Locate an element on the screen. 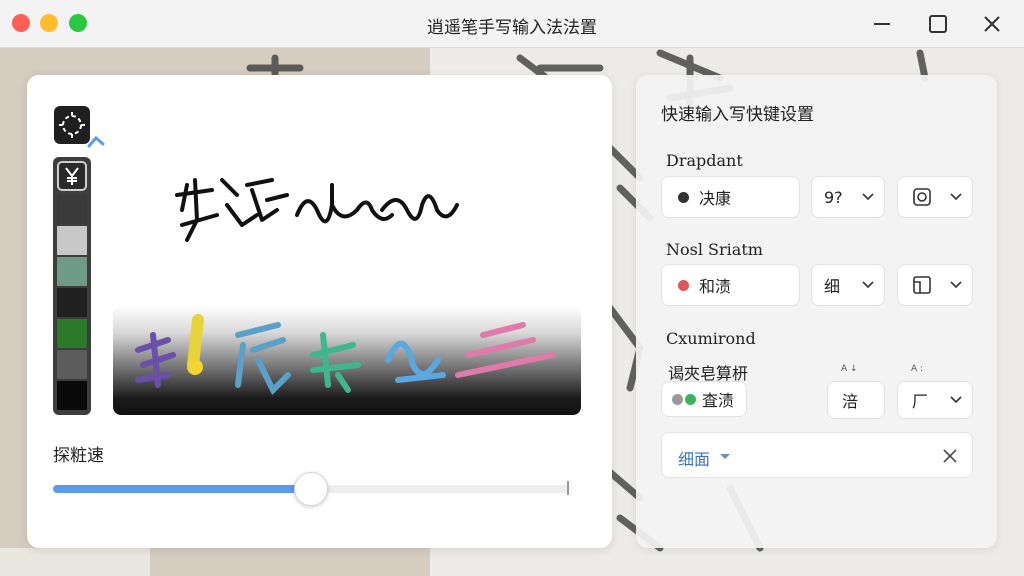 The height and width of the screenshot is (576, 1024). chevron-up-icon is located at coordinates (96, 142).